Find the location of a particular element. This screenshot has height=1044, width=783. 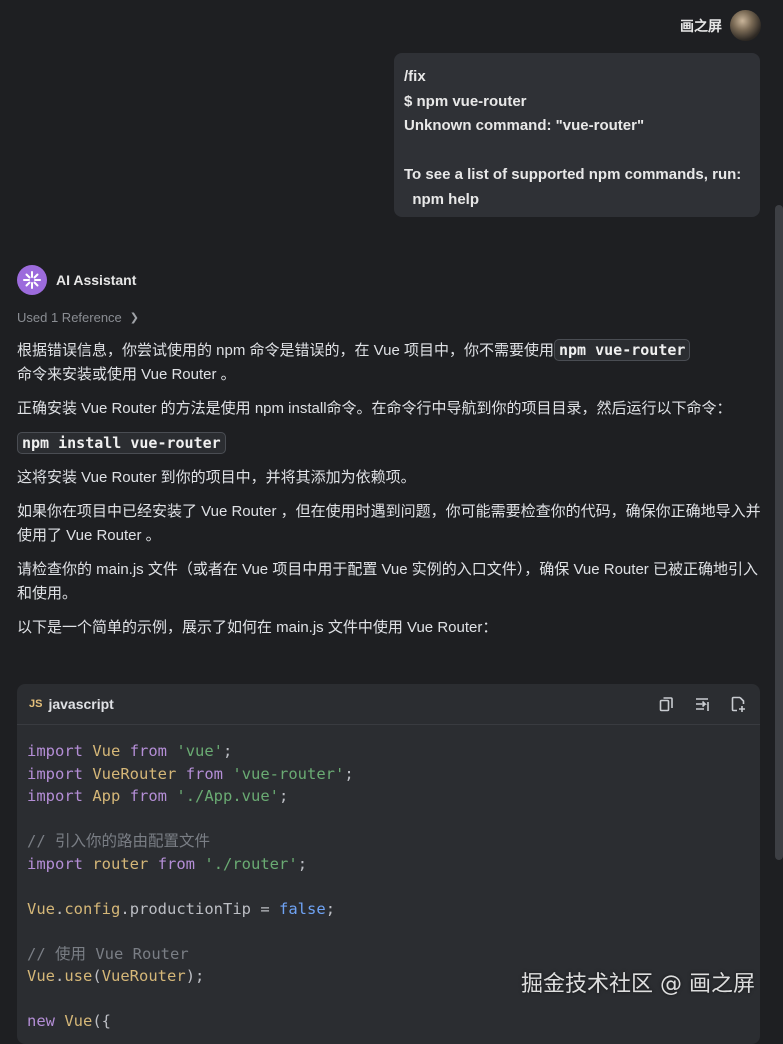

assistant-name: AI Assistant is located at coordinates (96, 280).